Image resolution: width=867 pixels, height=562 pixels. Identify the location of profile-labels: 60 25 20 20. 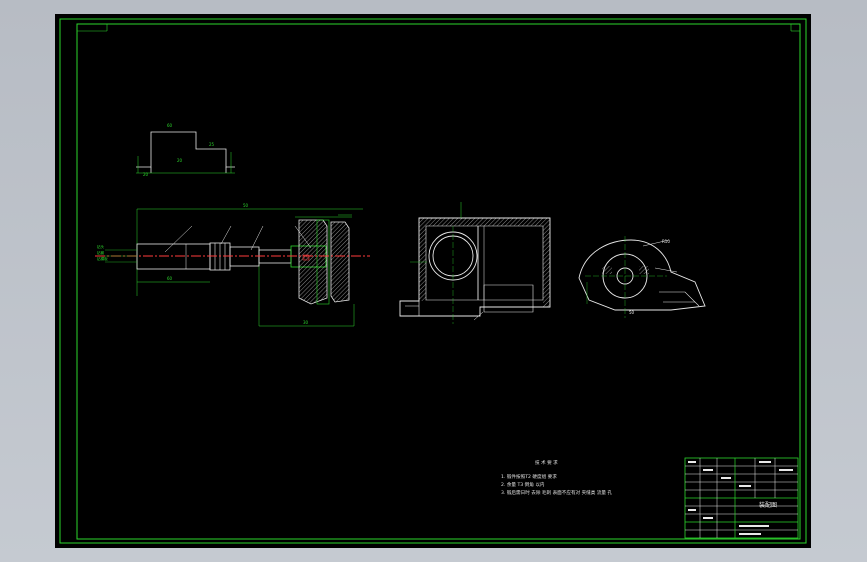
(179, 150).